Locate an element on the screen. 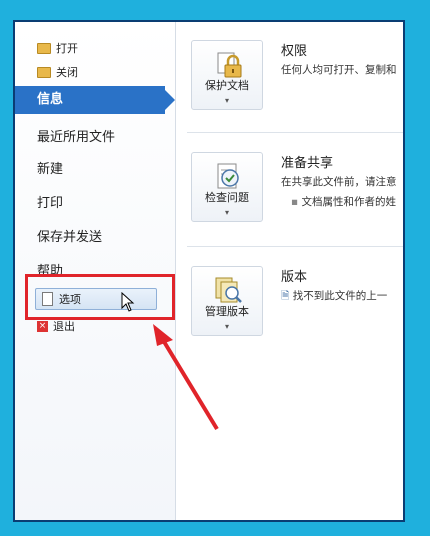 This screenshot has height=536, width=430. sidebar-item-open: 打开 is located at coordinates (57, 48).